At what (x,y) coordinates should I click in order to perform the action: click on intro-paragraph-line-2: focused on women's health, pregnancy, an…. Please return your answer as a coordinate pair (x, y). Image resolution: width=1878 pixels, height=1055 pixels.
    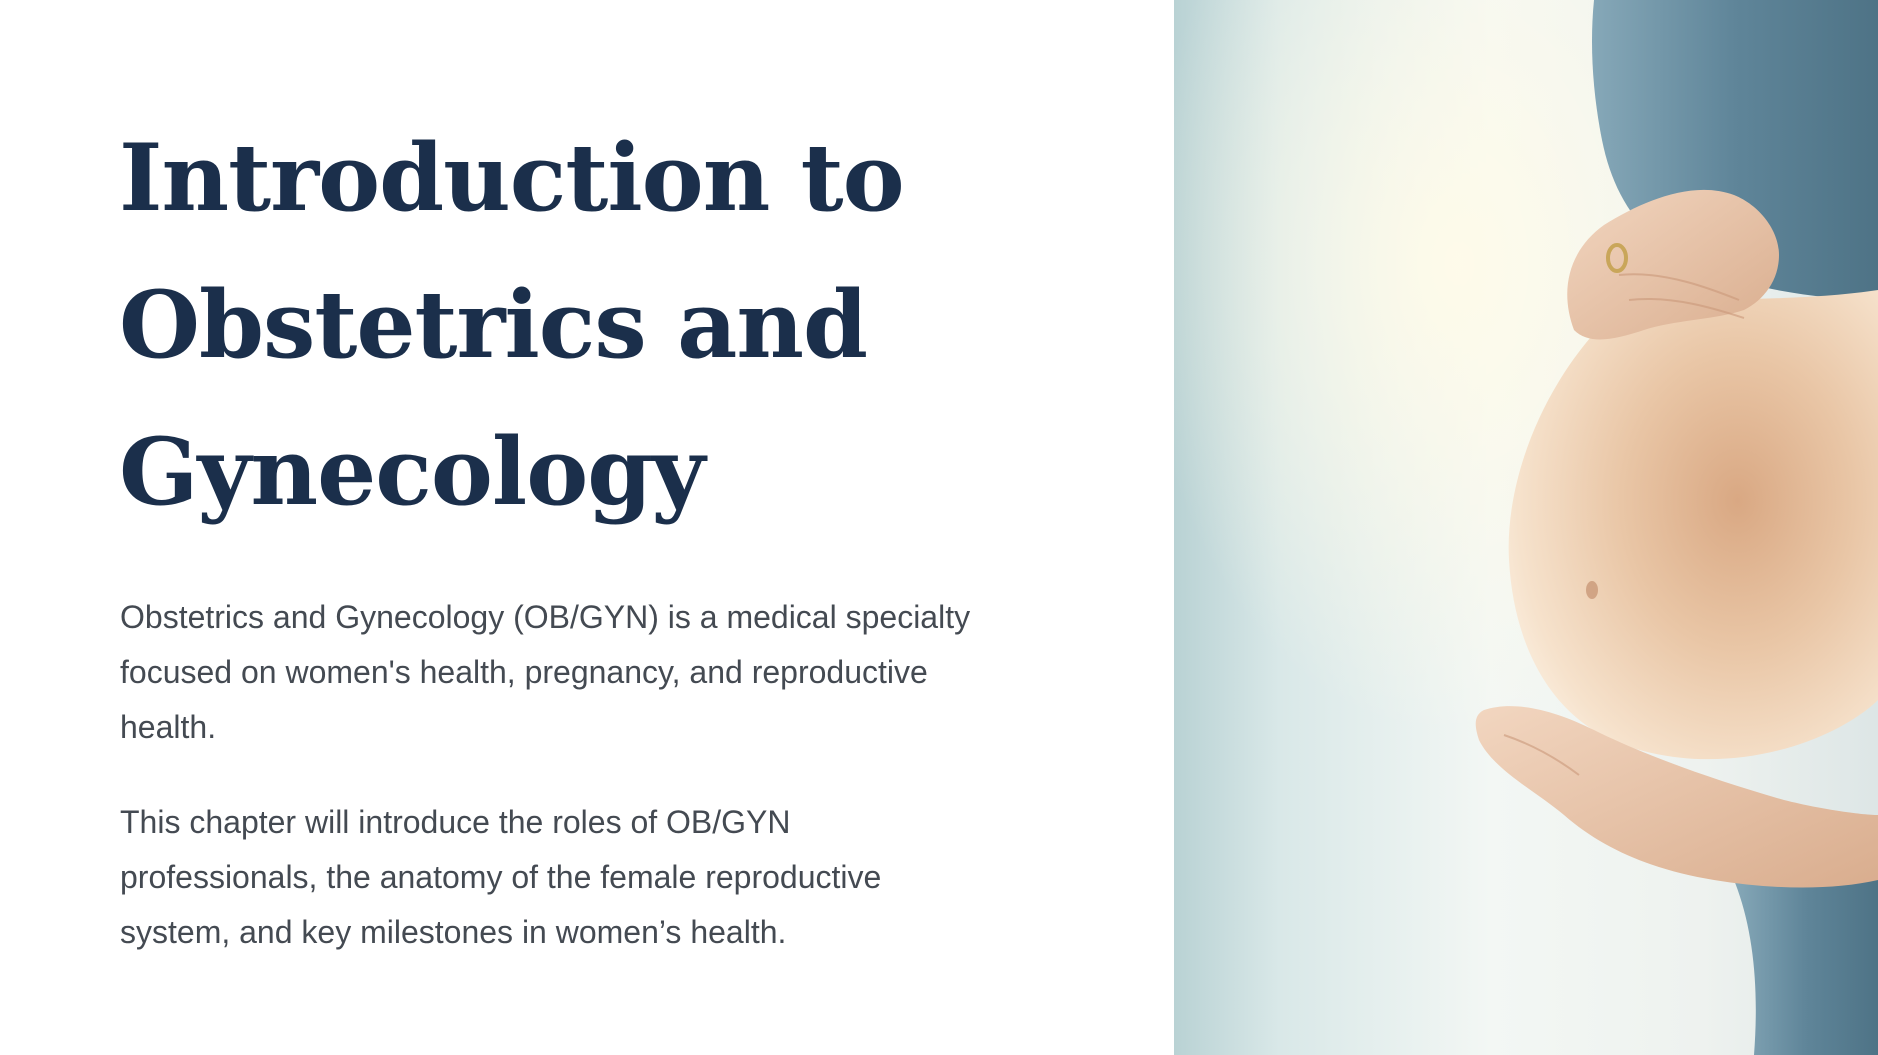
    Looking at the image, I should click on (524, 672).